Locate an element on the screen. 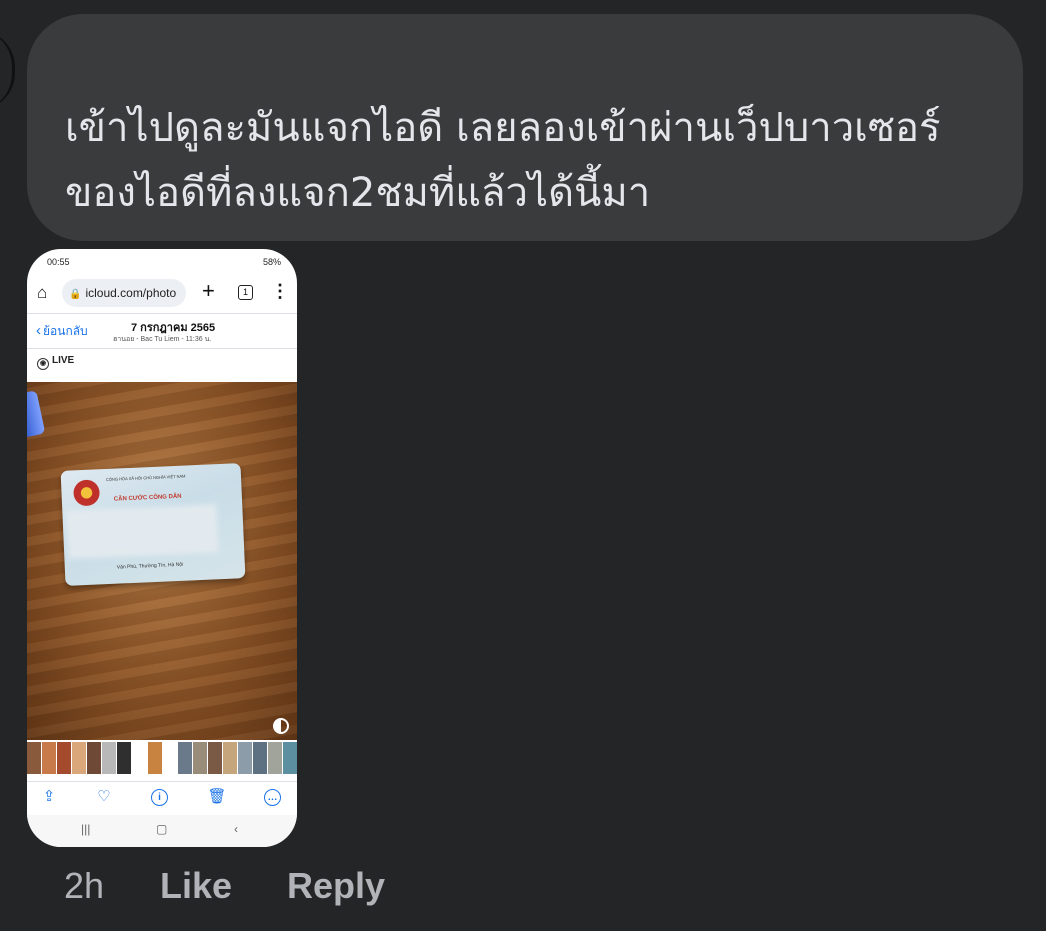  like-button: Like is located at coordinates (196, 886).